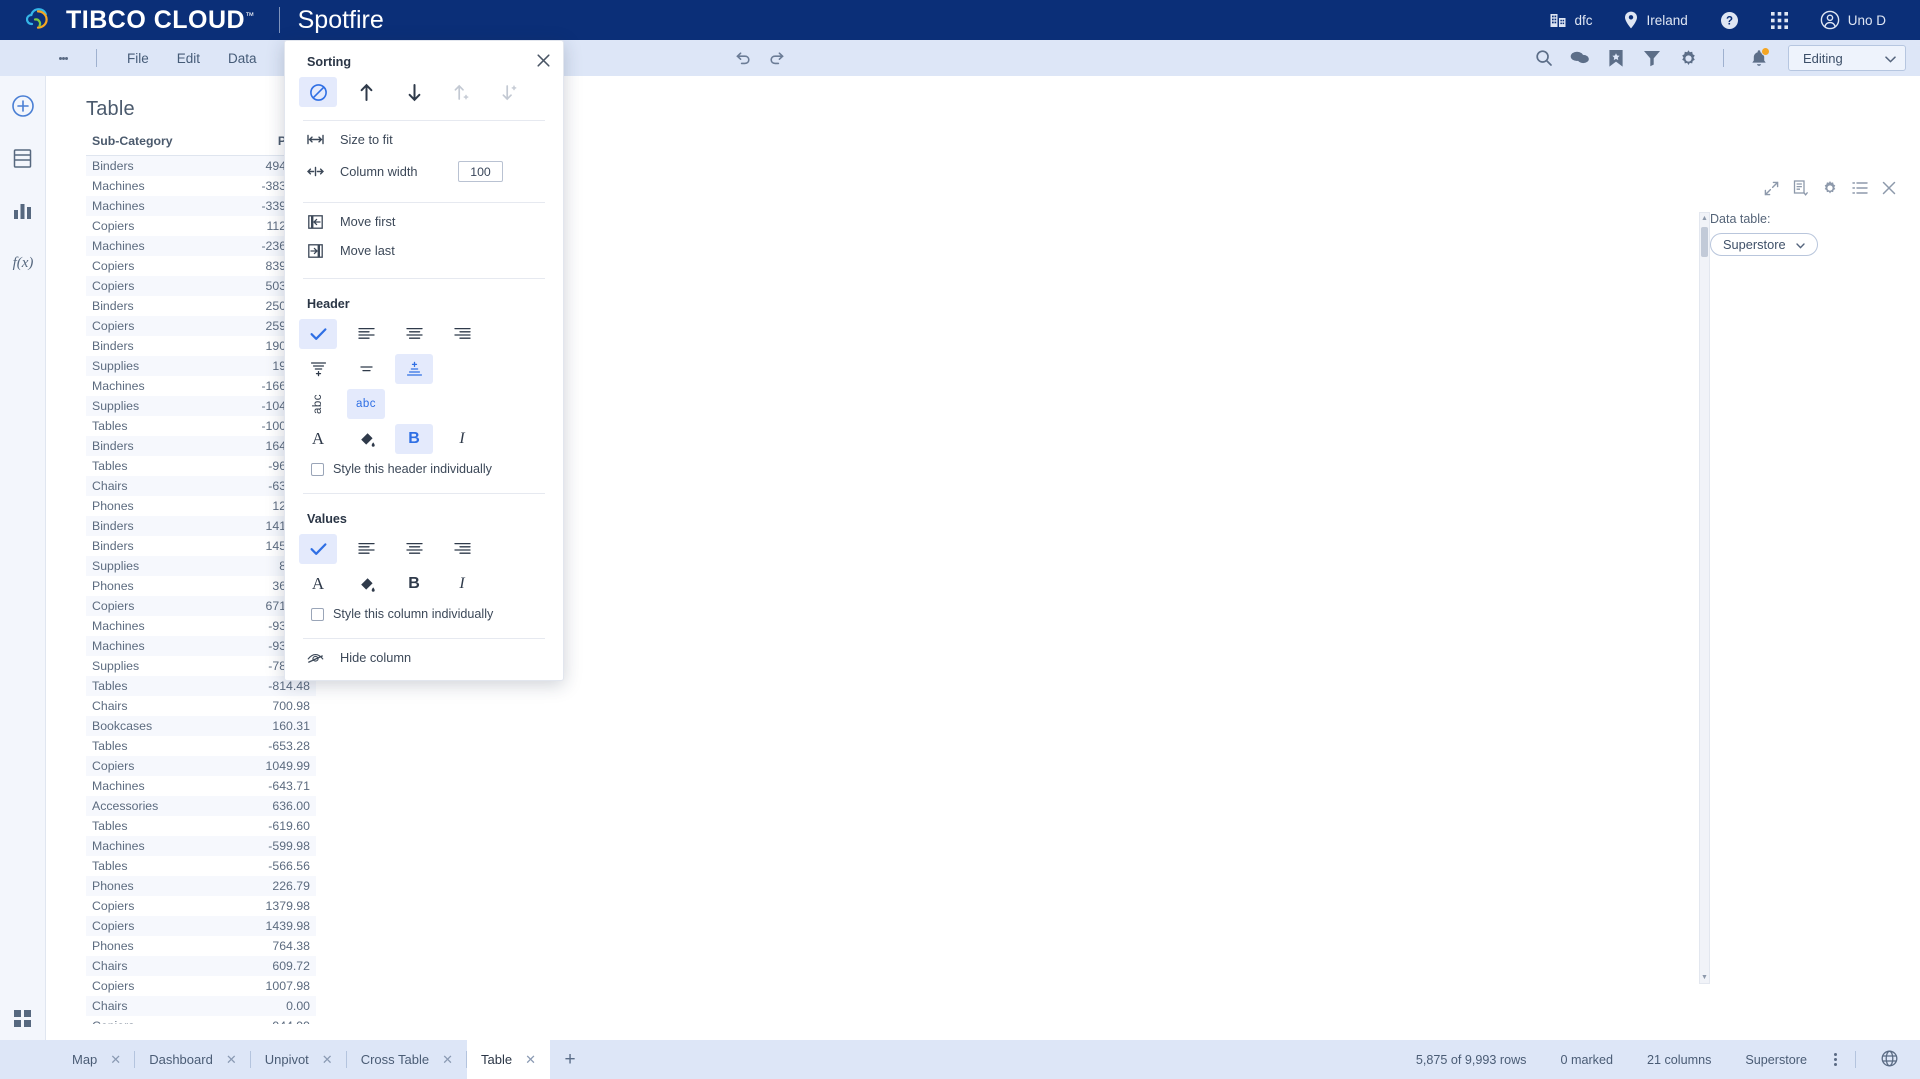 The width and height of the screenshot is (1920, 1079). Describe the element at coordinates (743, 58) in the screenshot. I see `undo-button` at that location.